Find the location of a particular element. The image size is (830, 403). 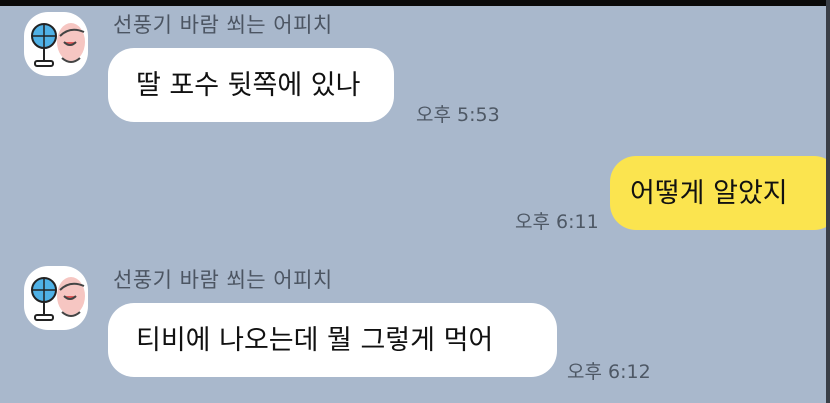

message-time: 오후 5:53 is located at coordinates (458, 115).